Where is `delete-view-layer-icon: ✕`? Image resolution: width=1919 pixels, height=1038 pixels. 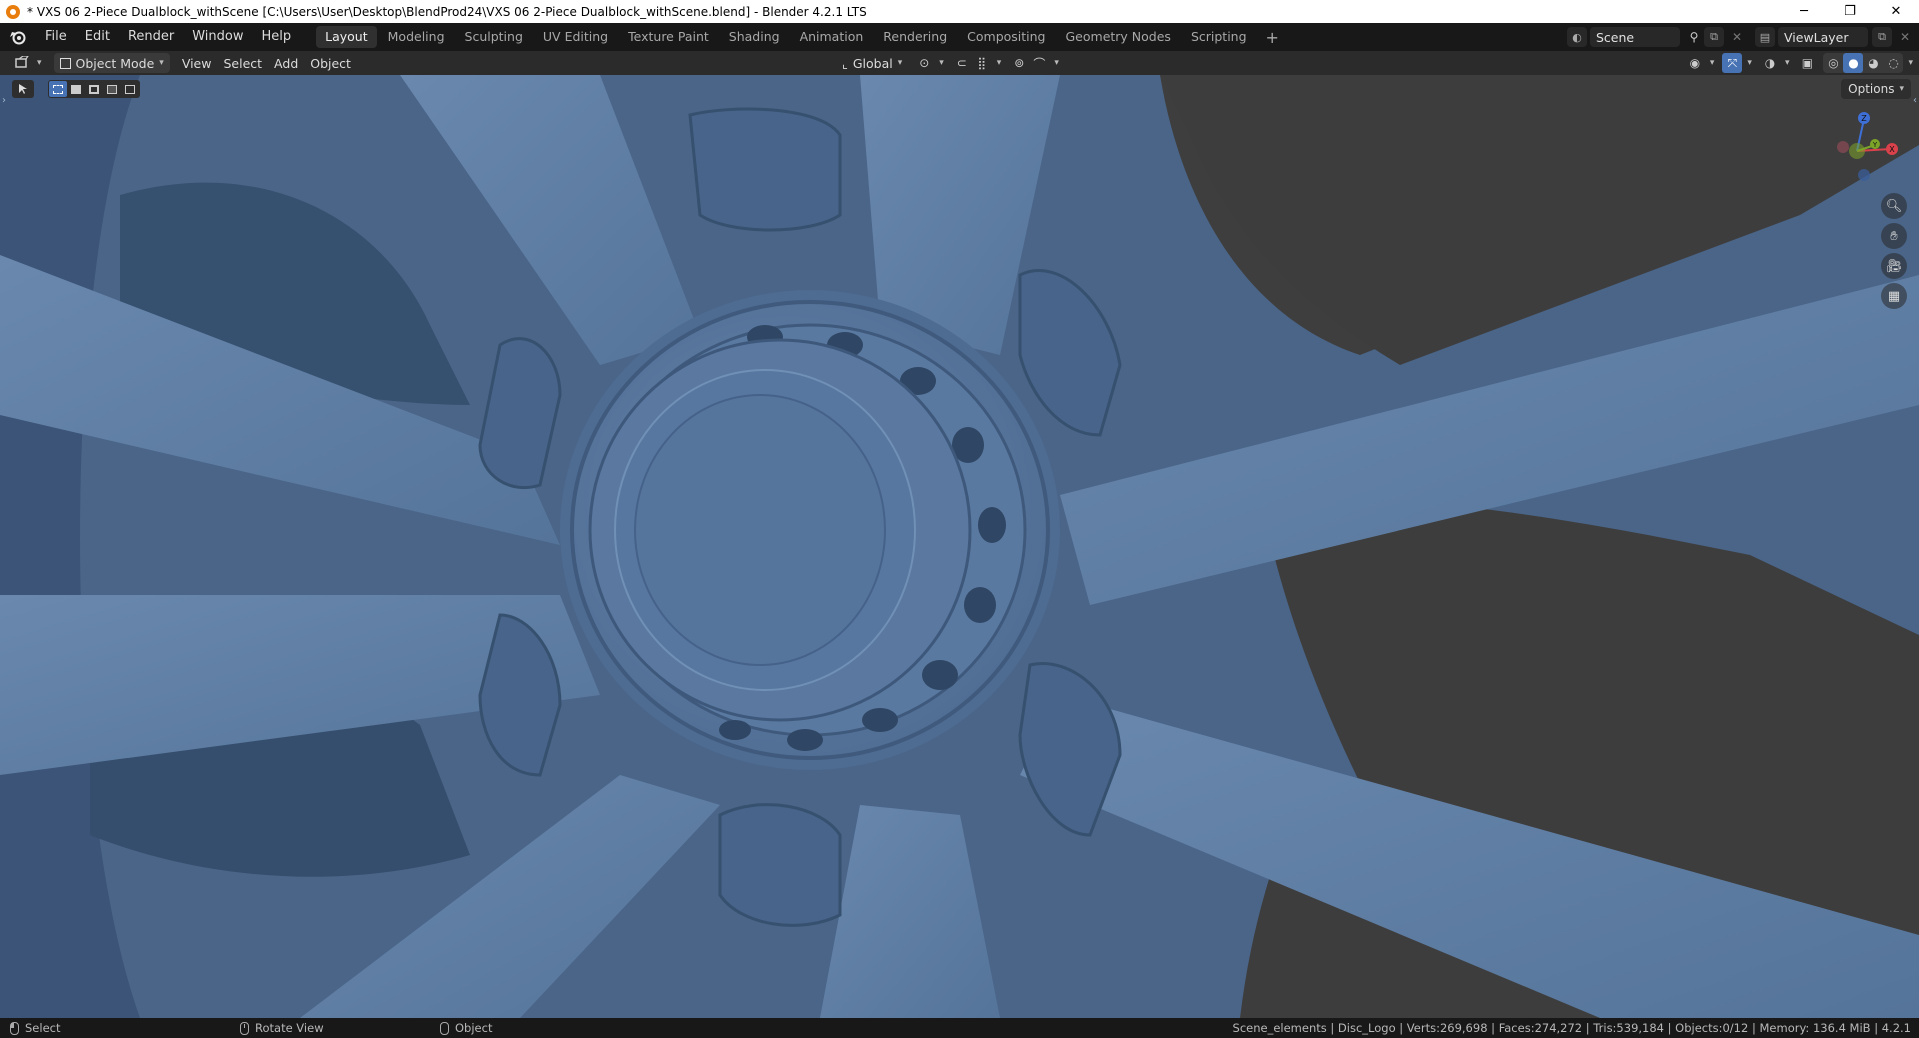
delete-view-layer-icon: ✕ is located at coordinates (1905, 37).